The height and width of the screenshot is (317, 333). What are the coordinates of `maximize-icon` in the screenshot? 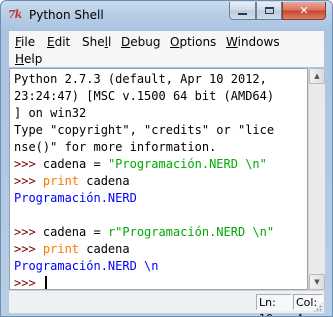 It's located at (269, 10).